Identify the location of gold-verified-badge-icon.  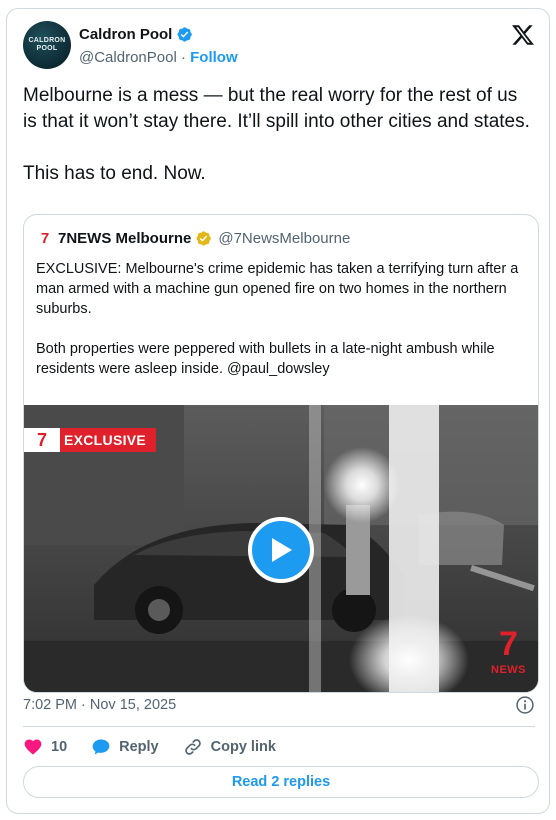
(204, 238).